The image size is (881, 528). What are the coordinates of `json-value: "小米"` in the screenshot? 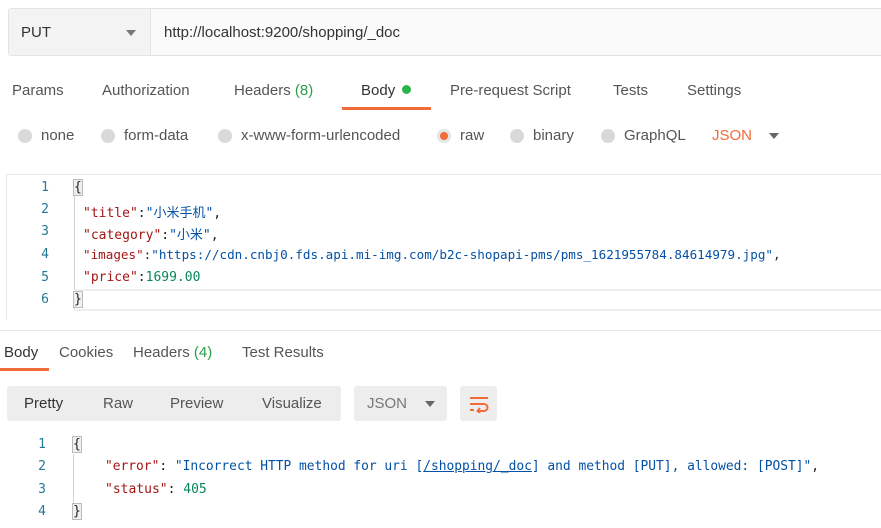 It's located at (190, 235).